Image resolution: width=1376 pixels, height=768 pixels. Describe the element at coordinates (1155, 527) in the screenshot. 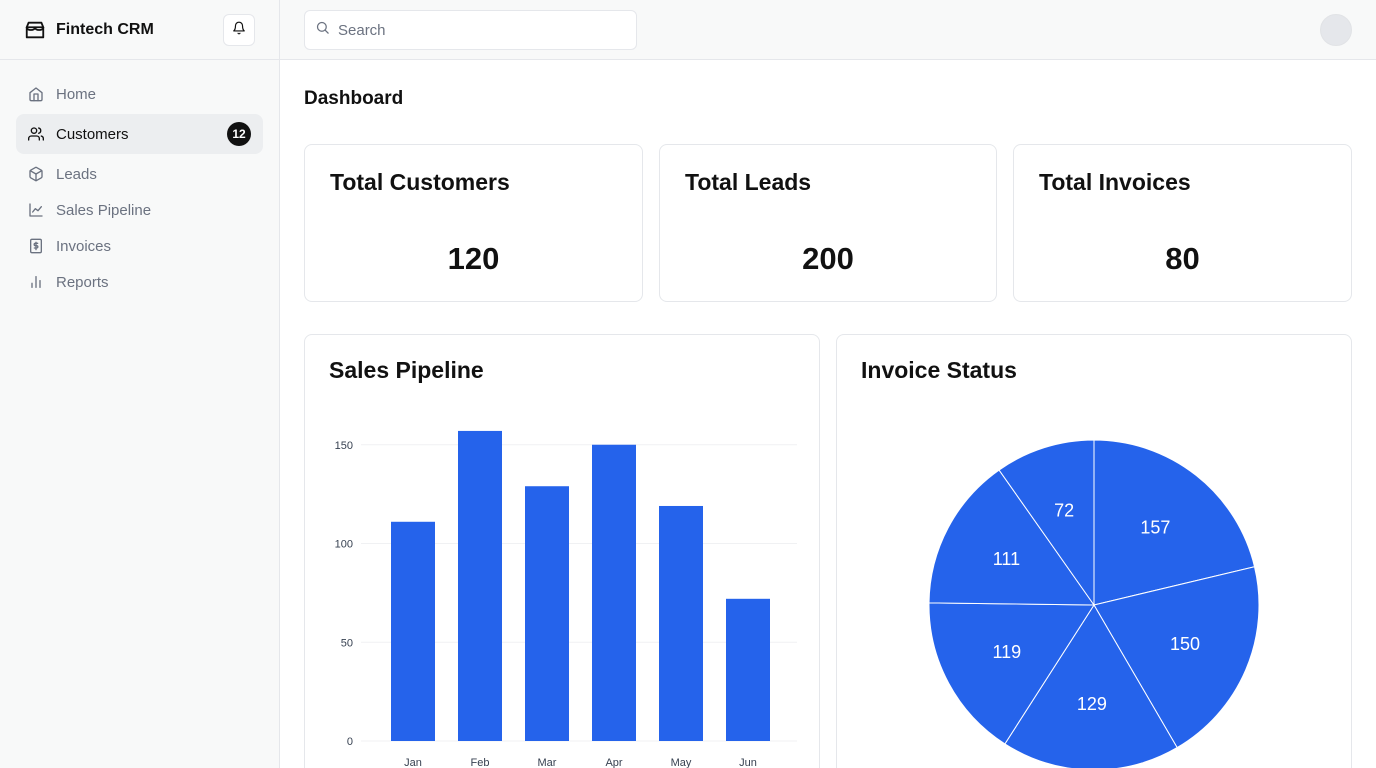

I see `pie-slice-label: 157` at that location.